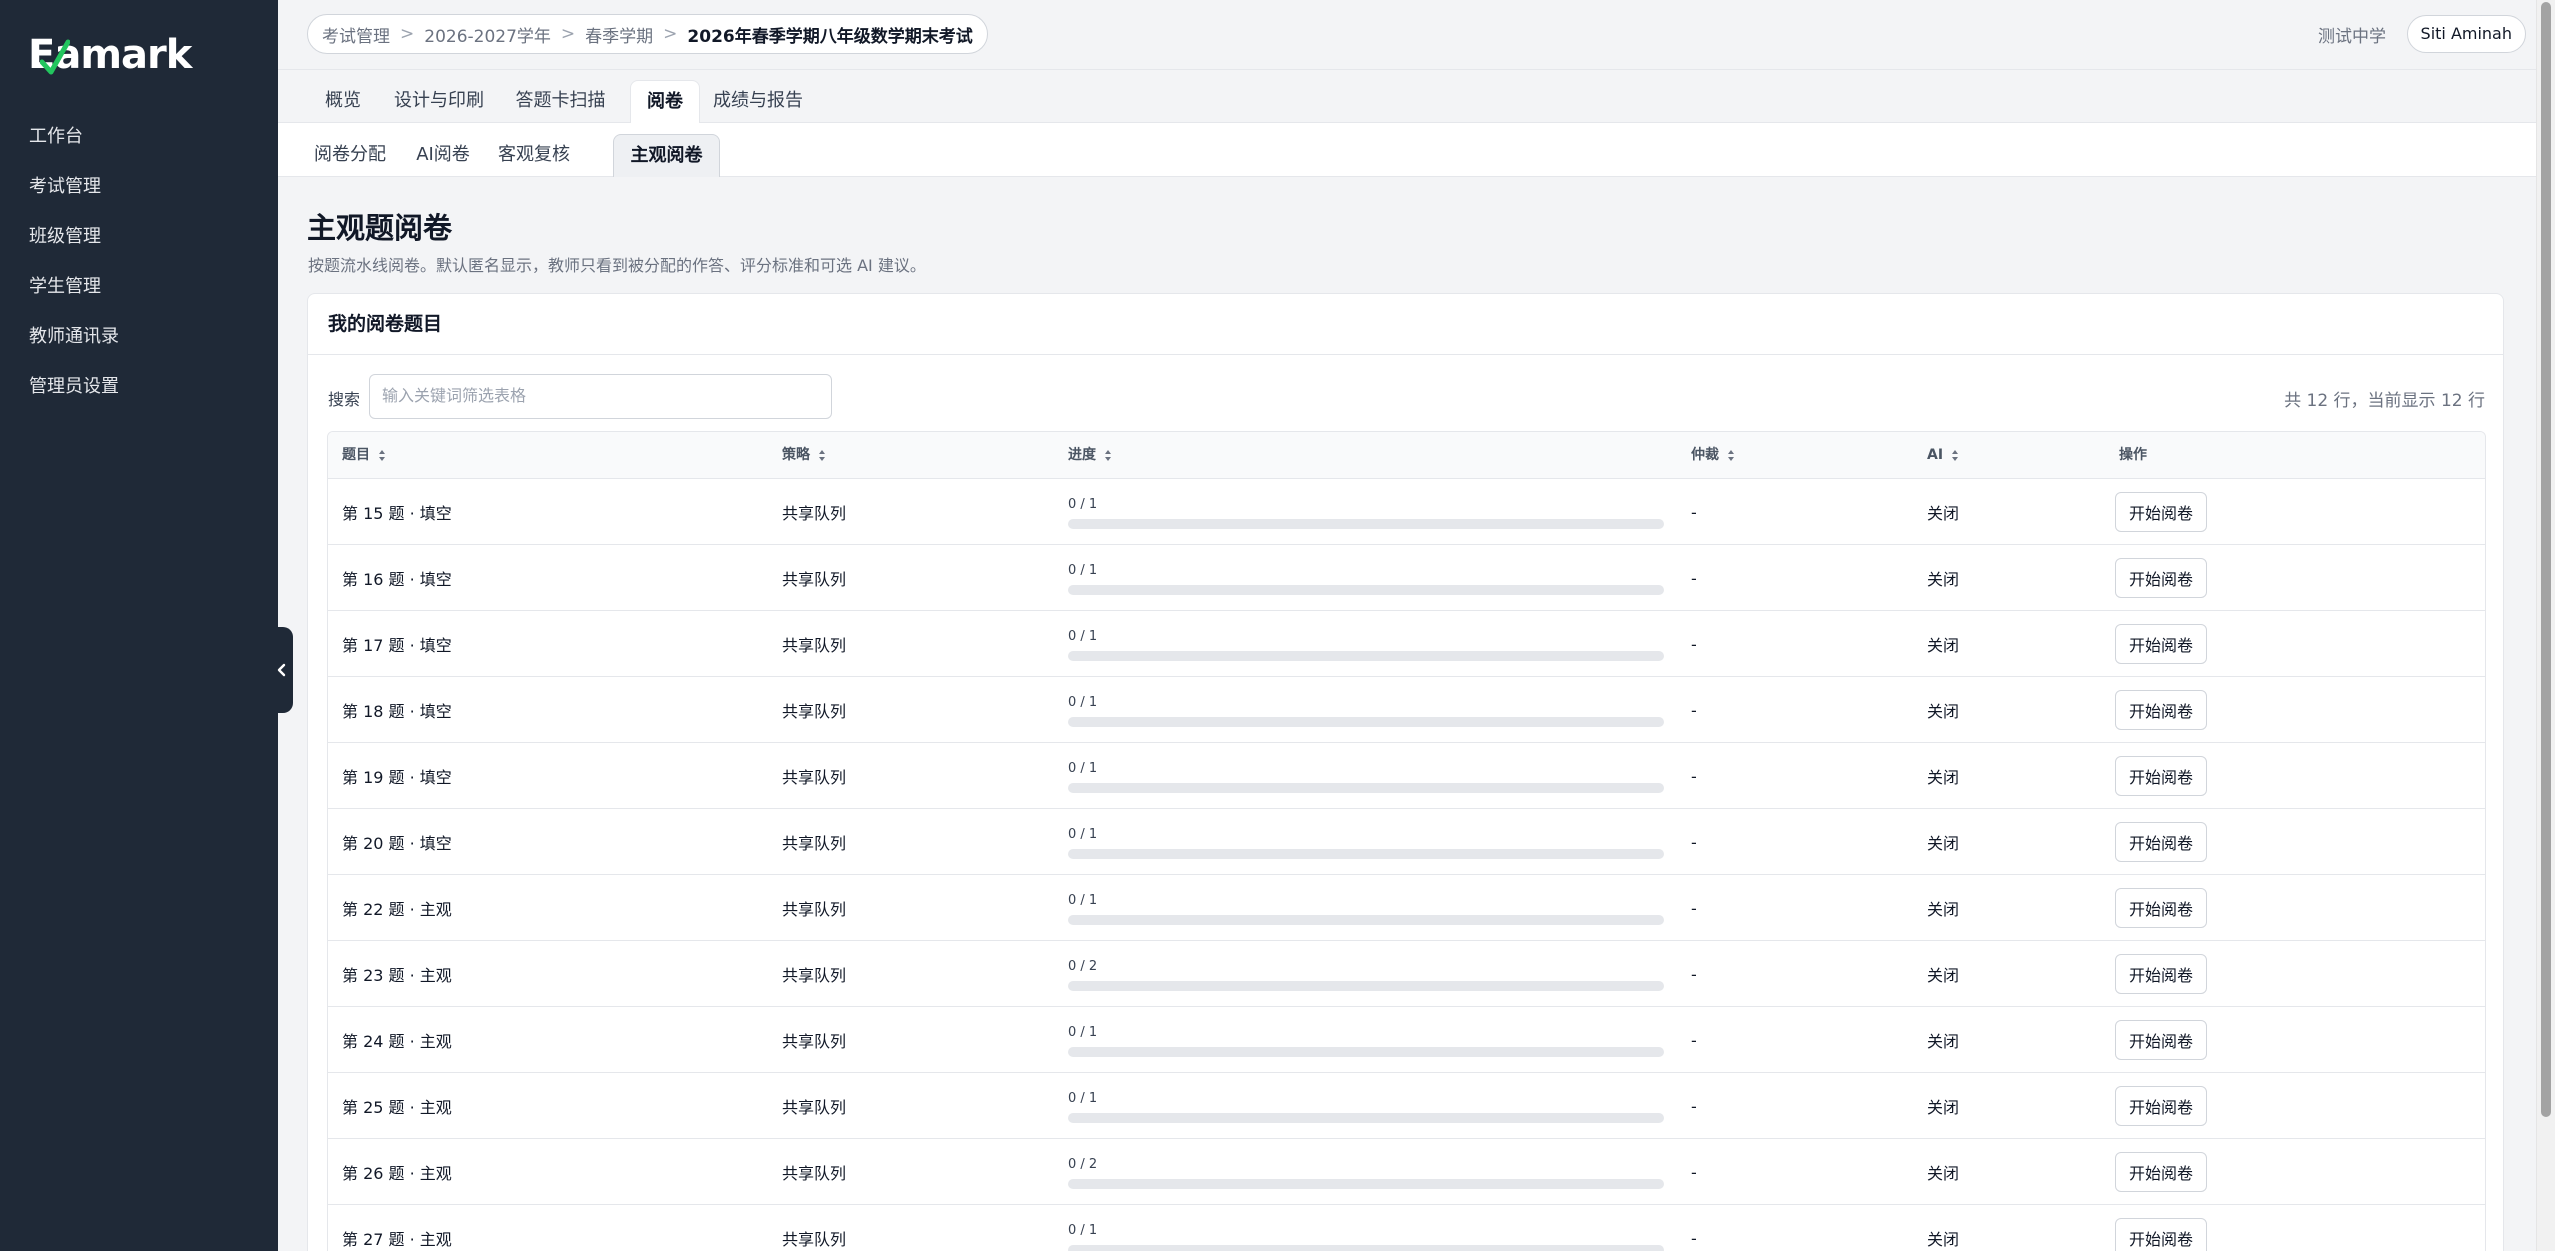 The width and height of the screenshot is (2555, 1251). I want to click on breadcrumb-item-term: 春季学期, so click(619, 34).